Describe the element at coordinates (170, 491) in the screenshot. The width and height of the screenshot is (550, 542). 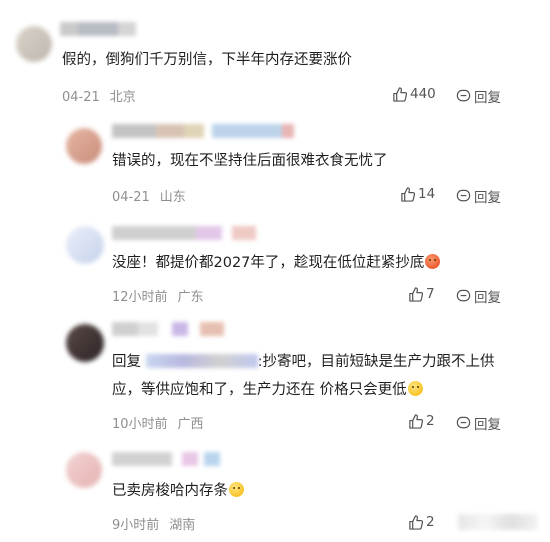
I see `comment-text-body: 已卖房梭哈内存条` at that location.